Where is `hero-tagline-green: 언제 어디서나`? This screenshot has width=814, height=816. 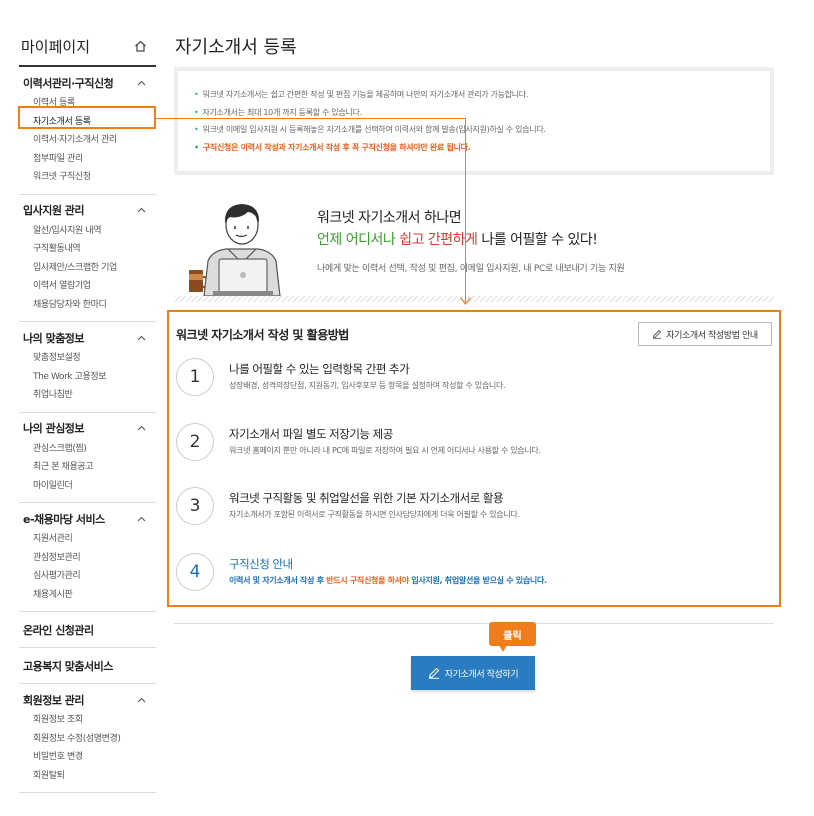 hero-tagline-green: 언제 어디서나 is located at coordinates (356, 240).